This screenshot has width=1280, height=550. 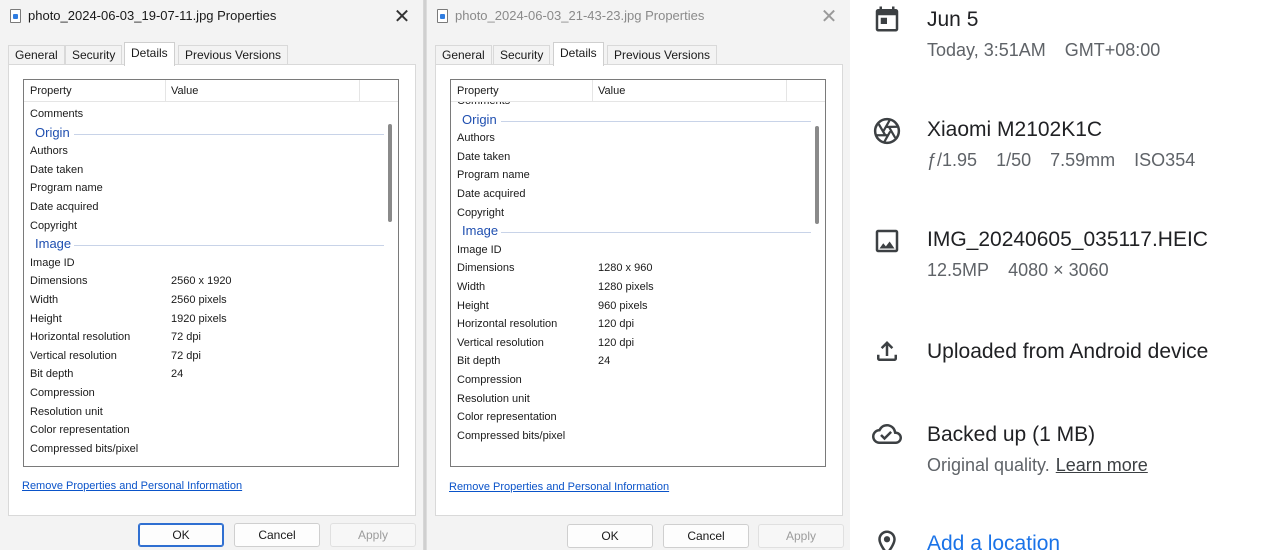 I want to click on property-row: Dimensions 1280 x 960, so click(x=631, y=268).